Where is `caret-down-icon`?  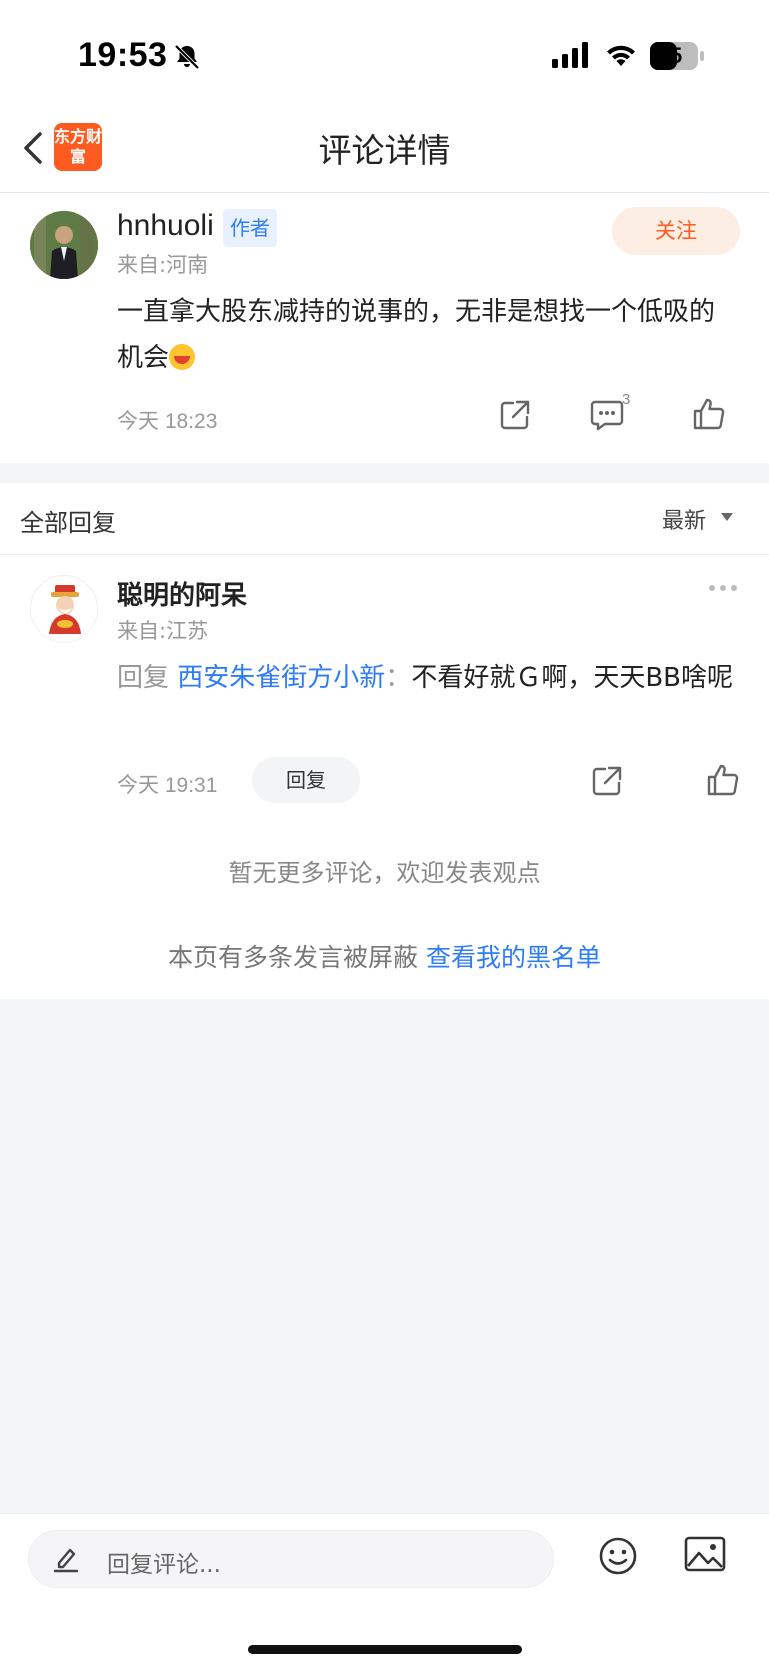 caret-down-icon is located at coordinates (727, 517).